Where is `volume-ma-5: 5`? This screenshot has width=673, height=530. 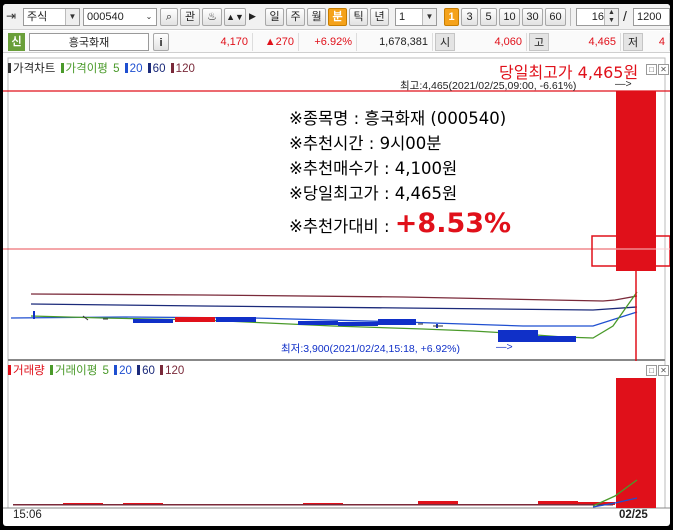
volume-ma-5: 5 is located at coordinates (105, 371).